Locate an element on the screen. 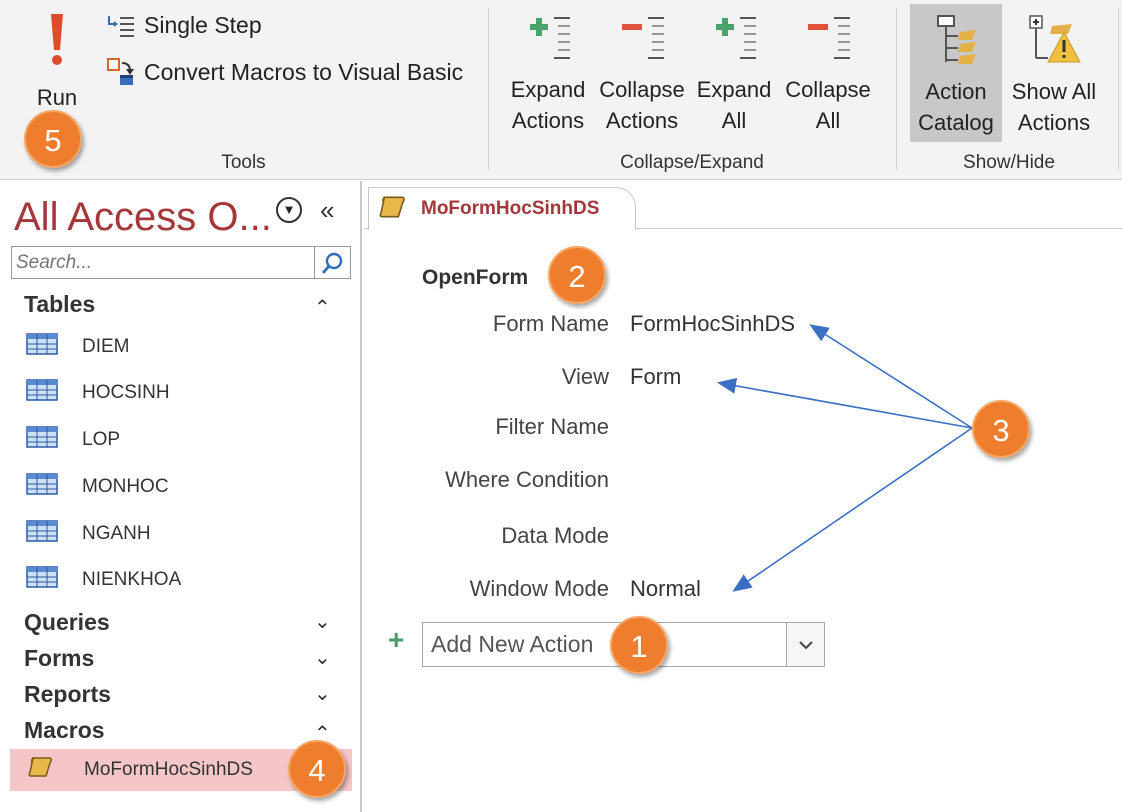 The height and width of the screenshot is (812, 1122). collapse-expand-group-label: Collapse/Expand is located at coordinates (692, 162).